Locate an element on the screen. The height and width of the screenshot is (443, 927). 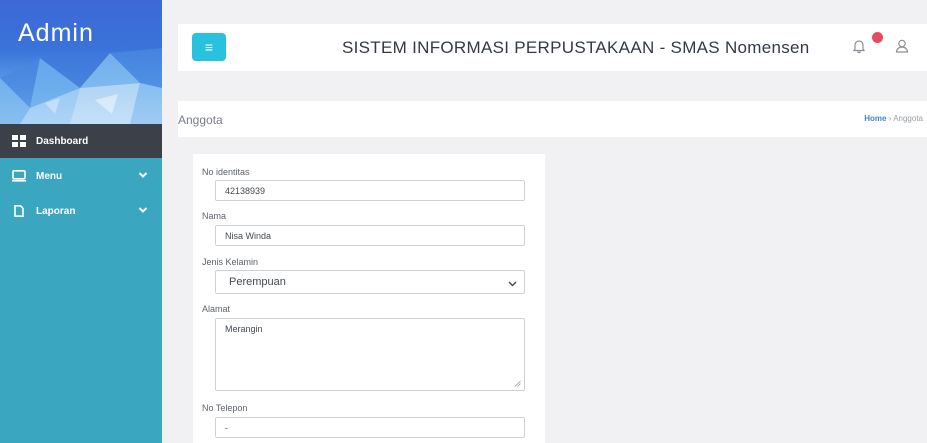
no-telepon-label: No Telepon is located at coordinates (225, 408).